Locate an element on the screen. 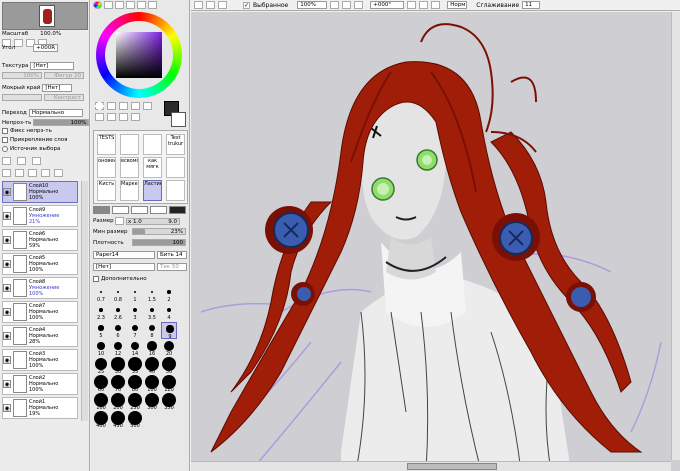 This screenshot has height=471, width=680. size-preset: 10 is located at coordinates (101, 348).